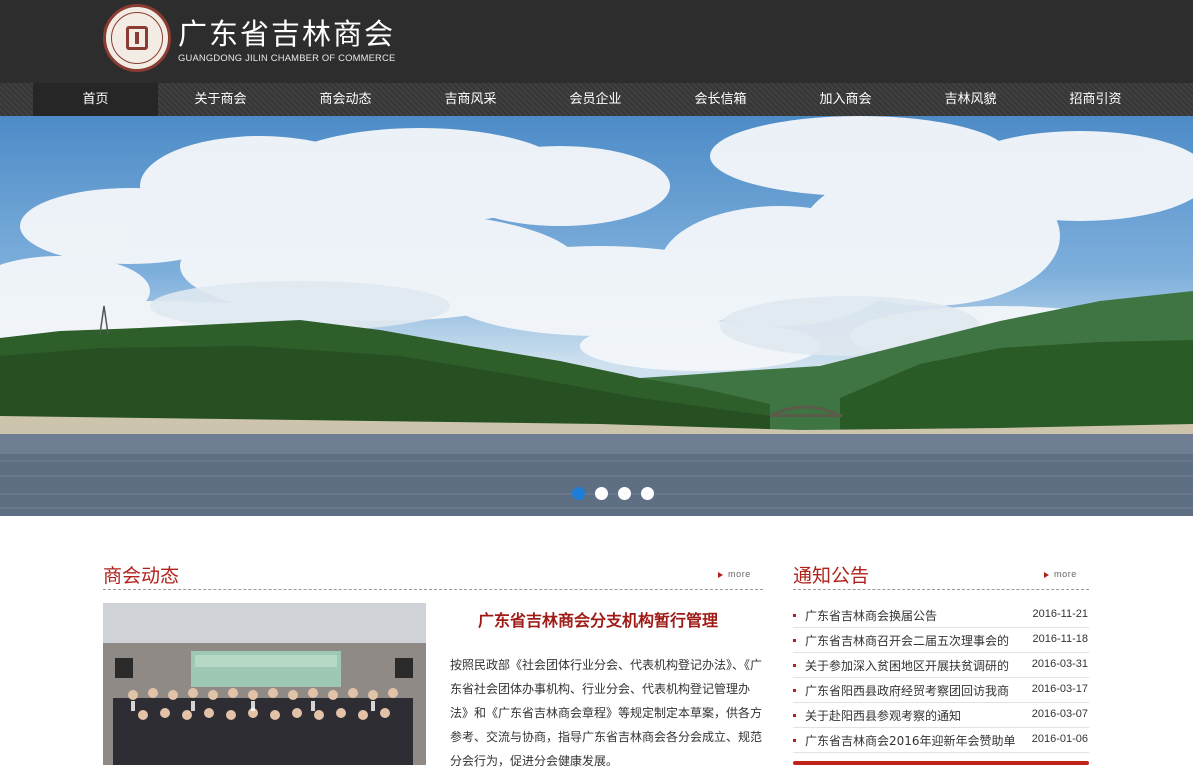  Describe the element at coordinates (1060, 639) in the screenshot. I see `notice-date: 2016-11-18` at that location.